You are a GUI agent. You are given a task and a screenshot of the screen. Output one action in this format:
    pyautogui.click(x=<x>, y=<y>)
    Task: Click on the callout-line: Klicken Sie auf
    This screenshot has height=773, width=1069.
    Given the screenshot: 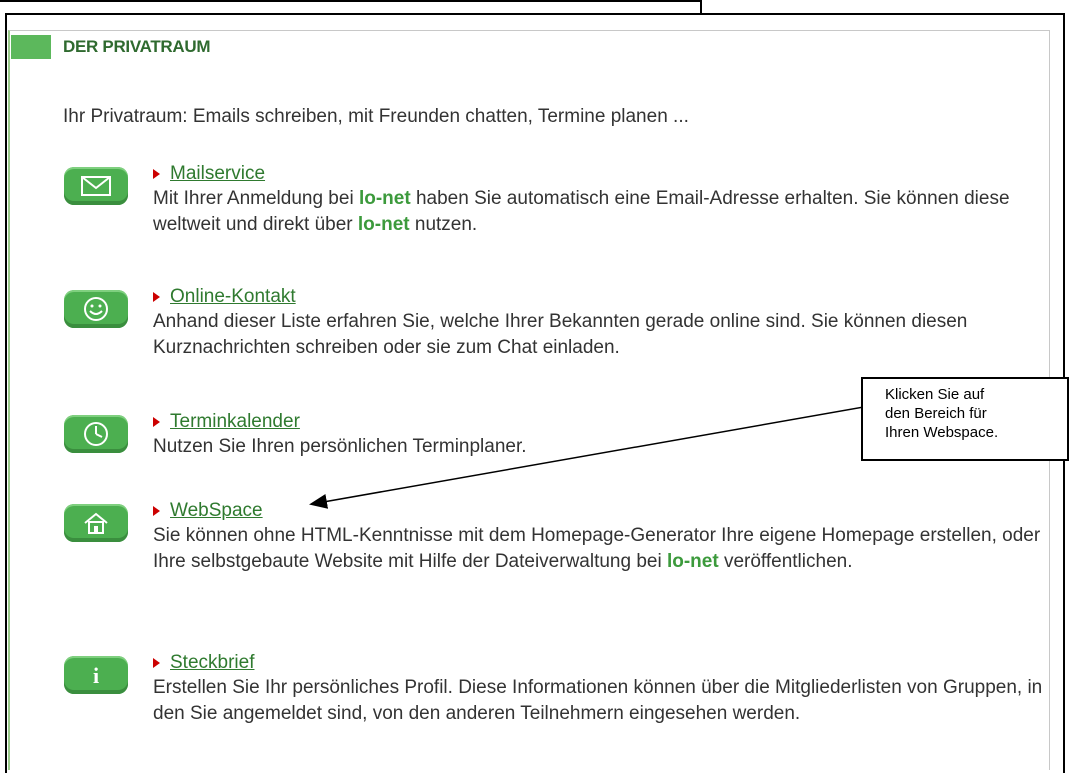 What is the action you would take?
    pyautogui.click(x=935, y=394)
    